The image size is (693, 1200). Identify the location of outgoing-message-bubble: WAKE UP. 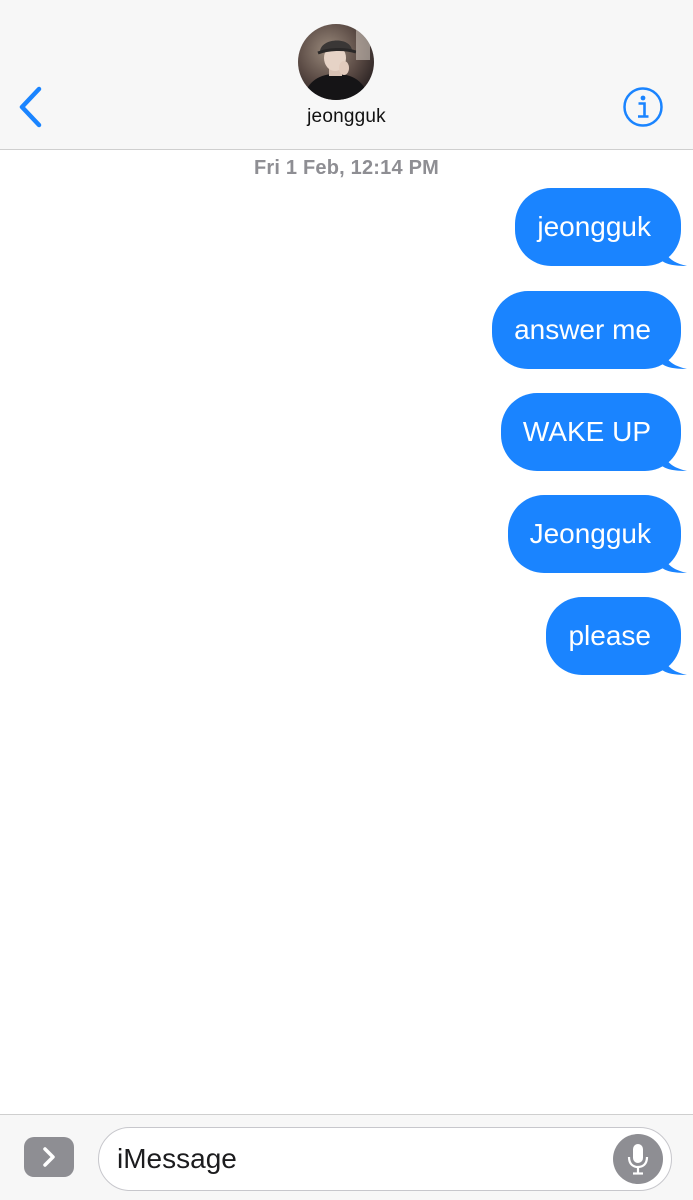
(593, 432).